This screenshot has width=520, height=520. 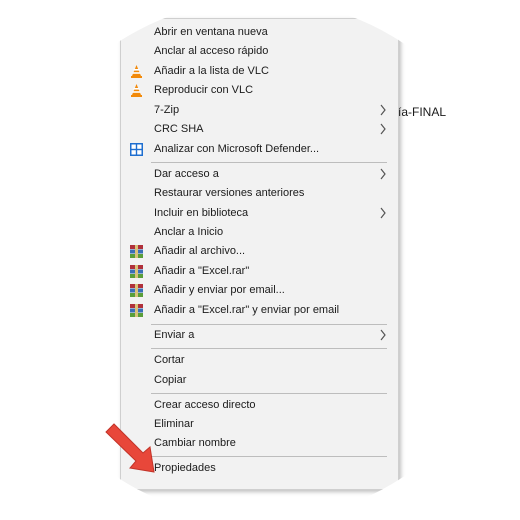 What do you see at coordinates (259, 110) in the screenshot?
I see `menu-item-7zip: 7-Zip` at bounding box center [259, 110].